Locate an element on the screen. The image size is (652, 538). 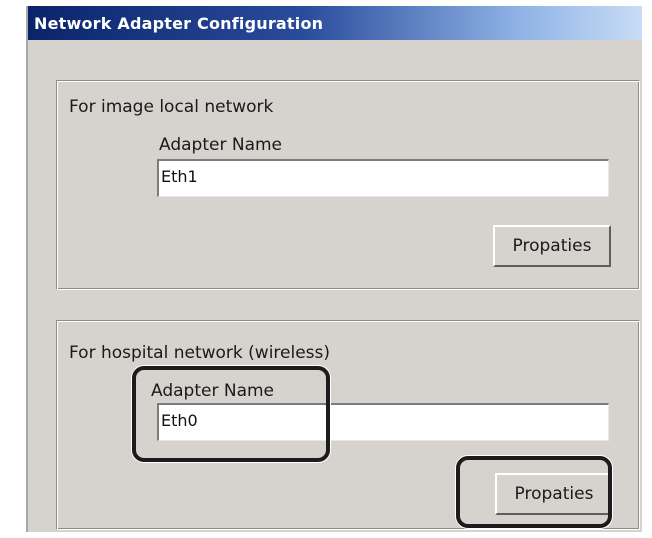
adapter-name-value-image: Eth1 is located at coordinates (179, 176).